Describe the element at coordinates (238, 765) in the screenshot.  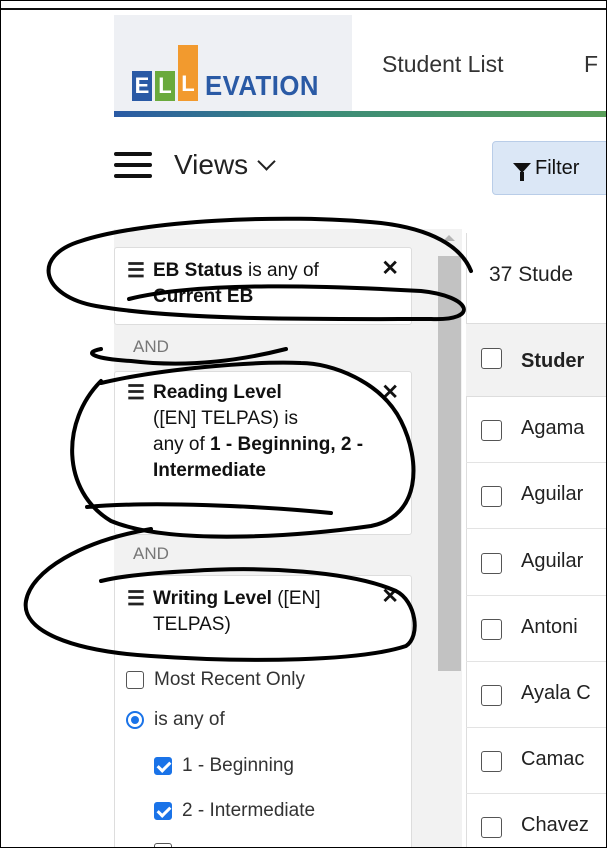
I see `level-1-label: 1 - Beginning` at that location.